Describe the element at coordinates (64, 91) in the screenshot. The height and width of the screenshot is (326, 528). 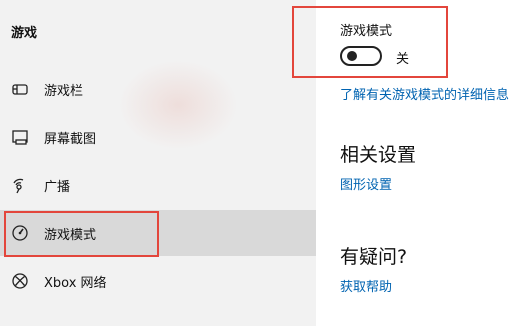
I see `sidebar-item-label: 游戏栏` at that location.